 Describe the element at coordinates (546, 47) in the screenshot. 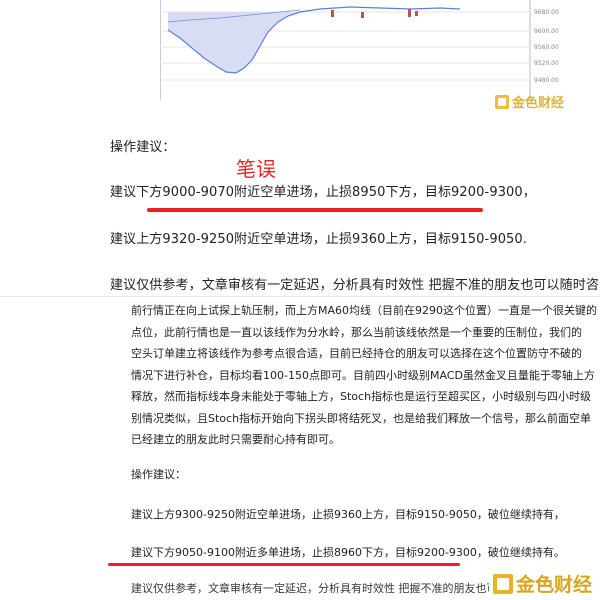

I see `price-label: 9560.00` at that location.